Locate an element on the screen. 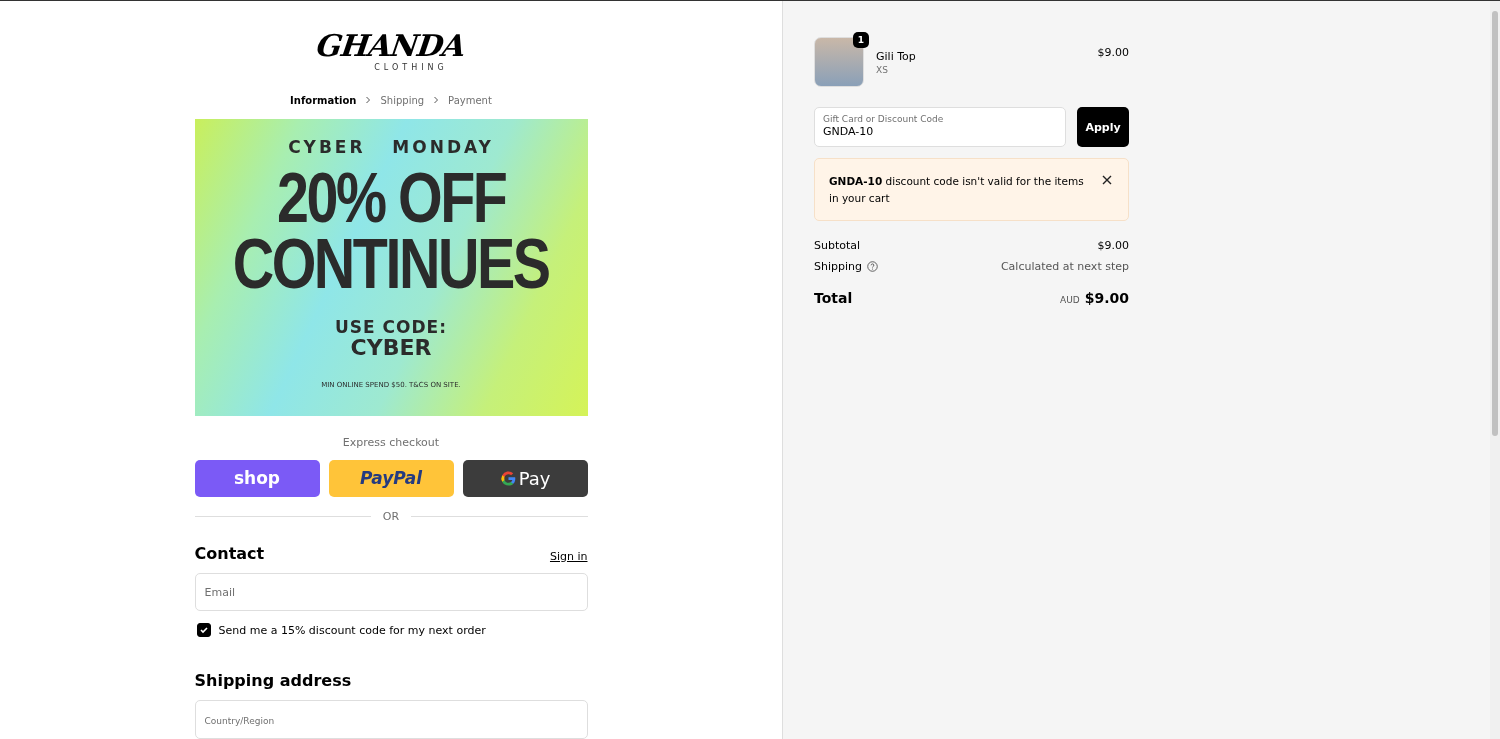 This screenshot has height=739, width=1500. sign-in-link: Sign in is located at coordinates (568, 556).